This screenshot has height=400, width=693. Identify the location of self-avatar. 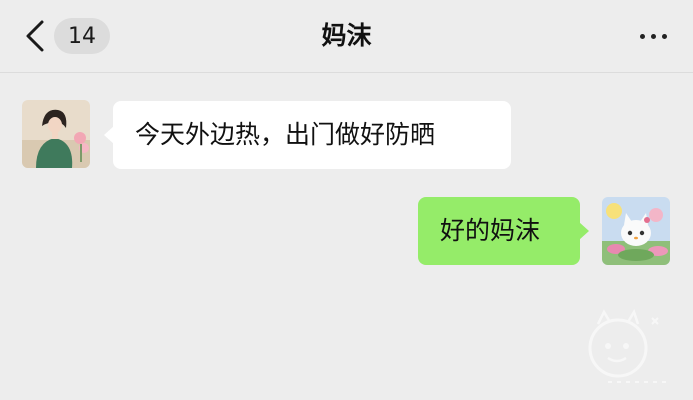
(636, 231).